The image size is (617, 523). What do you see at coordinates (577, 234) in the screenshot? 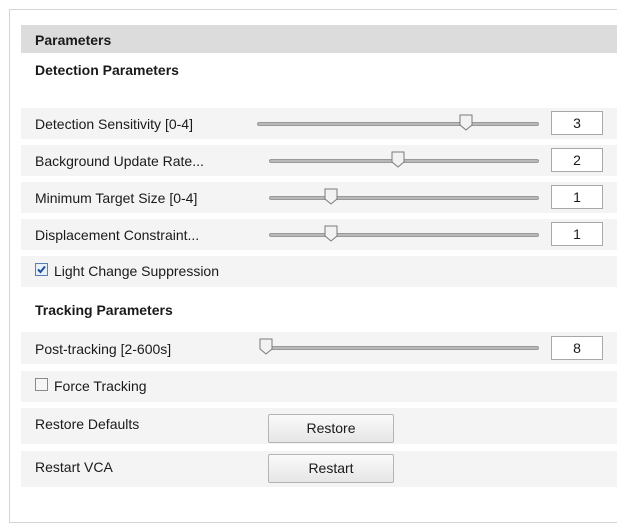
I see `displacement-constraint-value: 1` at bounding box center [577, 234].